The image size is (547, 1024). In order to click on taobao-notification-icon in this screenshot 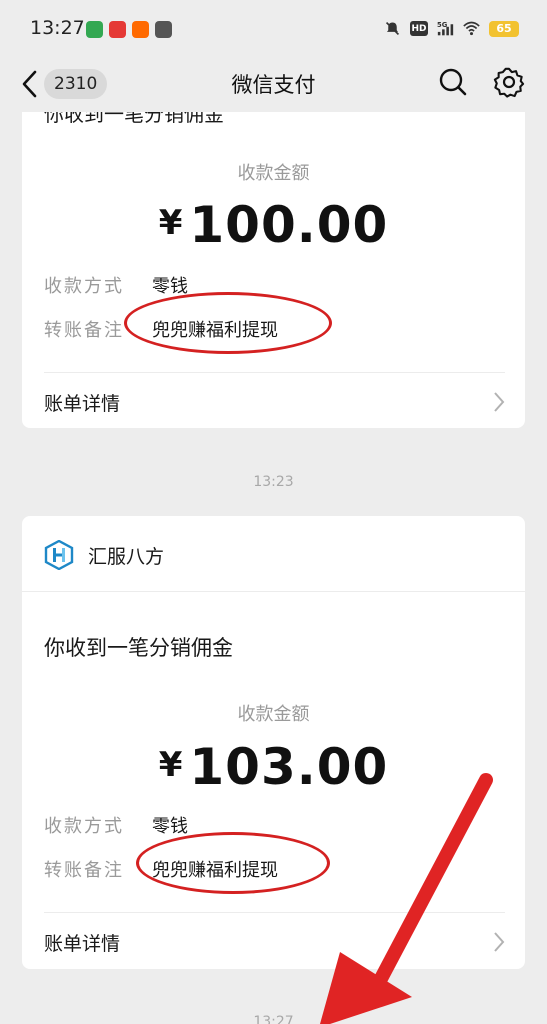, I will do `click(140, 29)`.